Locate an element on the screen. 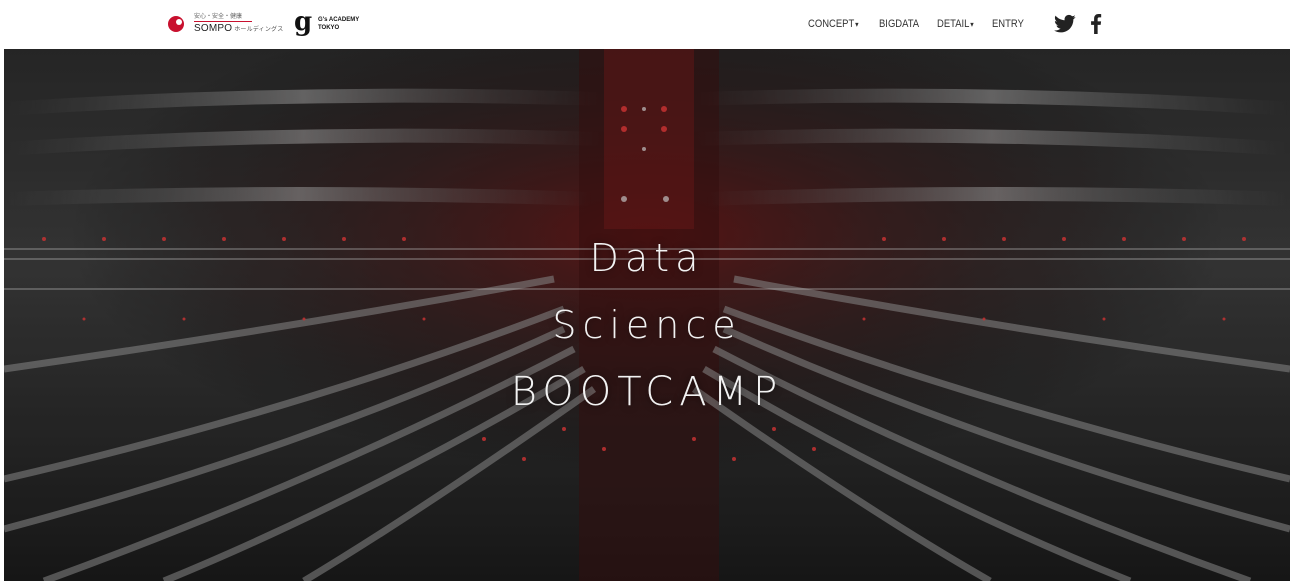  sompo-name-text: SOMPO is located at coordinates (213, 28).